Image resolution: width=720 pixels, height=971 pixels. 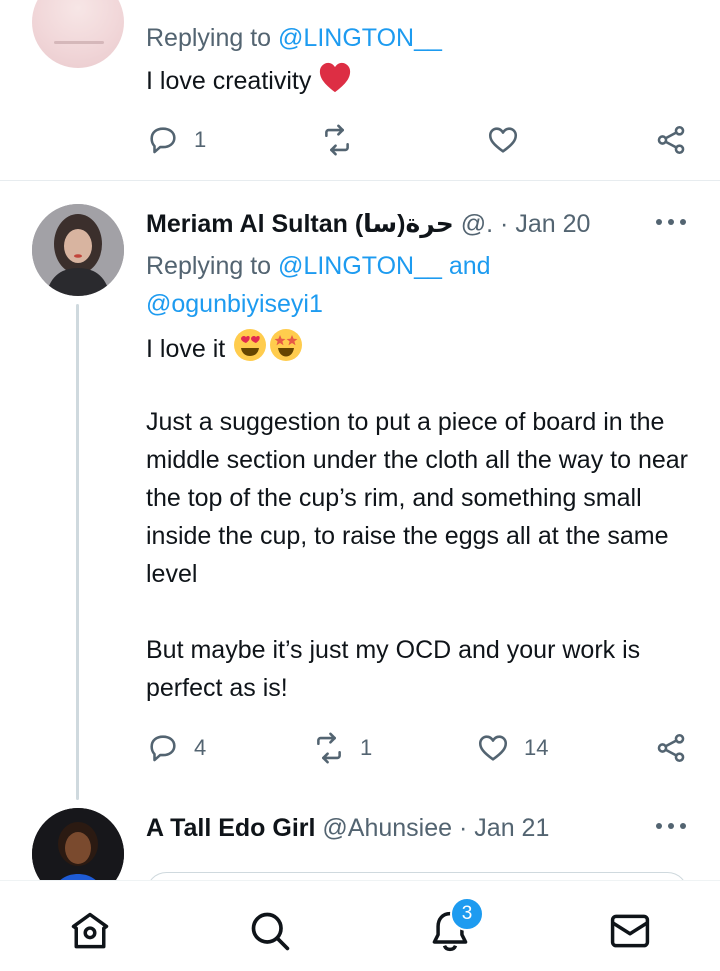 I want to click on like-button, so click(x=503, y=140).